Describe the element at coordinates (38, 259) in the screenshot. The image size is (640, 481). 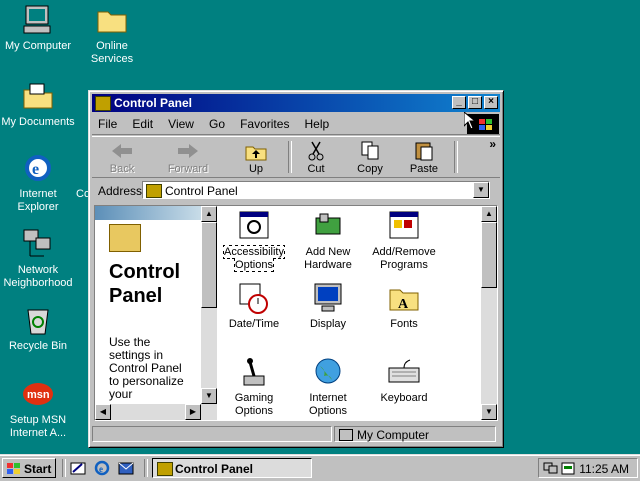
I see `desktop-icon-network: Network Neighborhood` at that location.